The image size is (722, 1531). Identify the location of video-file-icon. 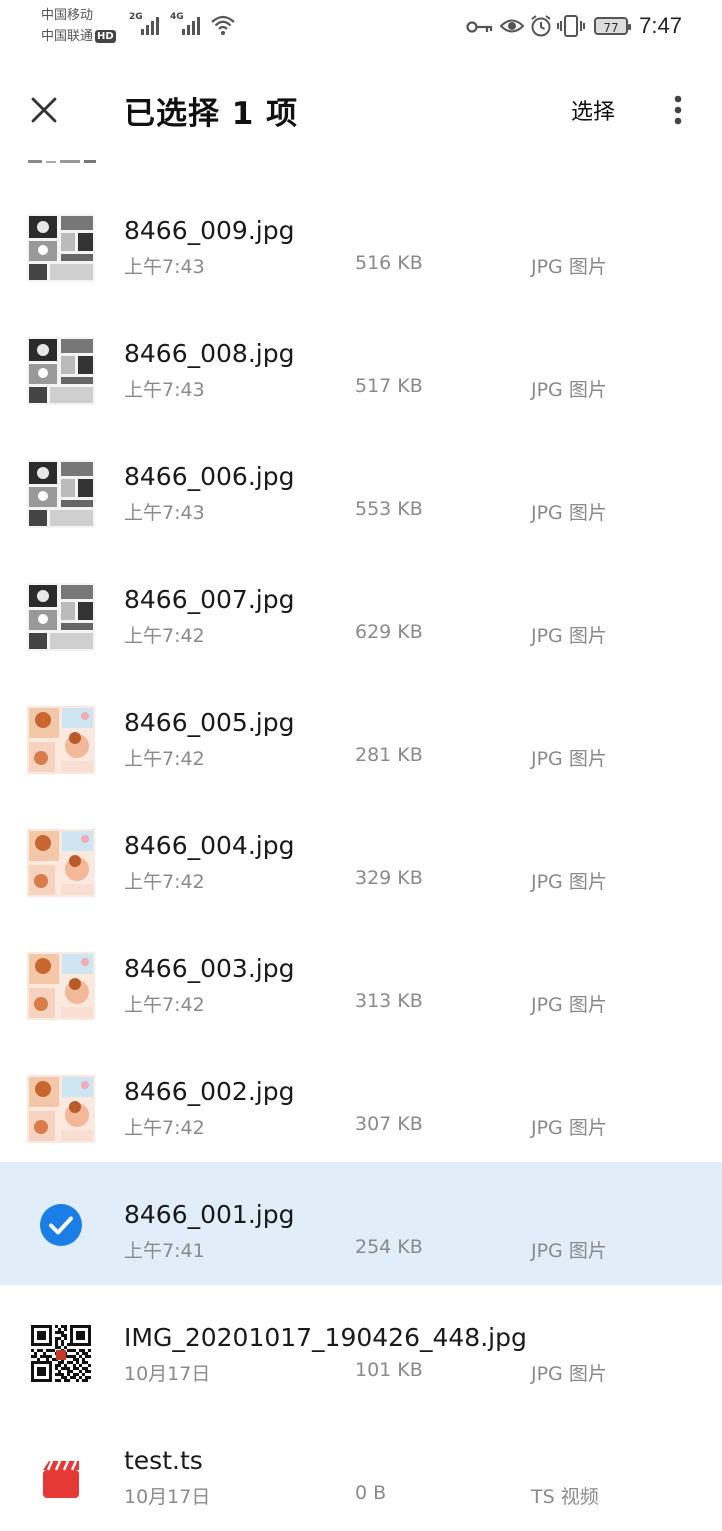
(61, 1479).